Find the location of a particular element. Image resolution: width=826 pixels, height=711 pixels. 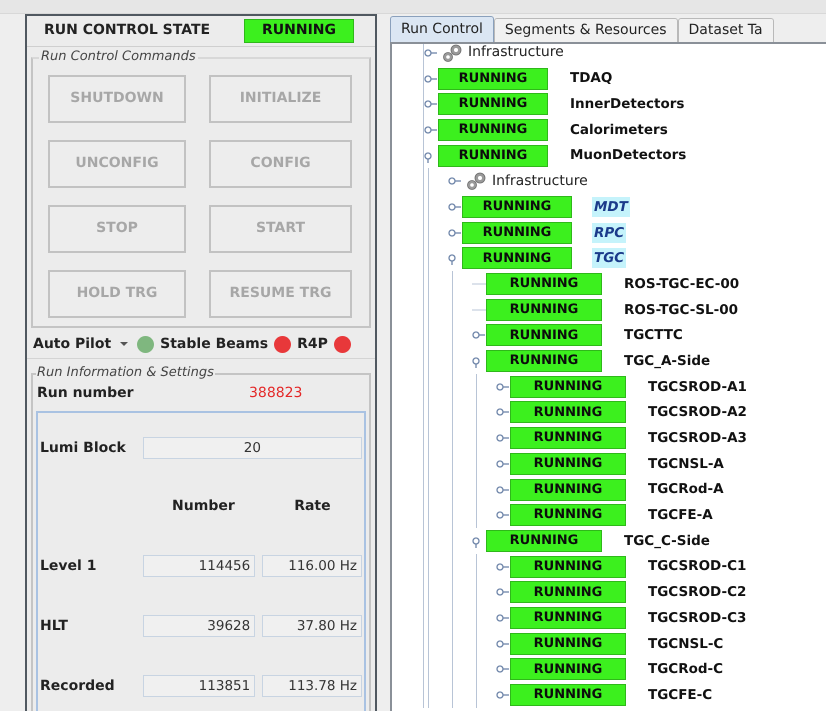

readonly-field: 114456 is located at coordinates (199, 566).